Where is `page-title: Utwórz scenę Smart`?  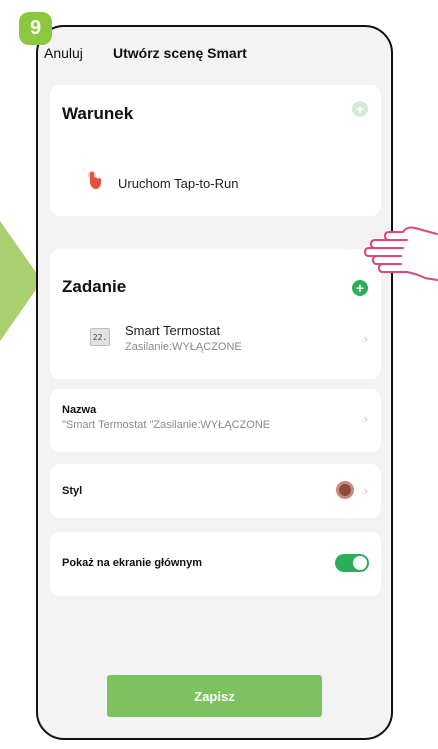 page-title: Utwórz scenę Smart is located at coordinates (180, 53).